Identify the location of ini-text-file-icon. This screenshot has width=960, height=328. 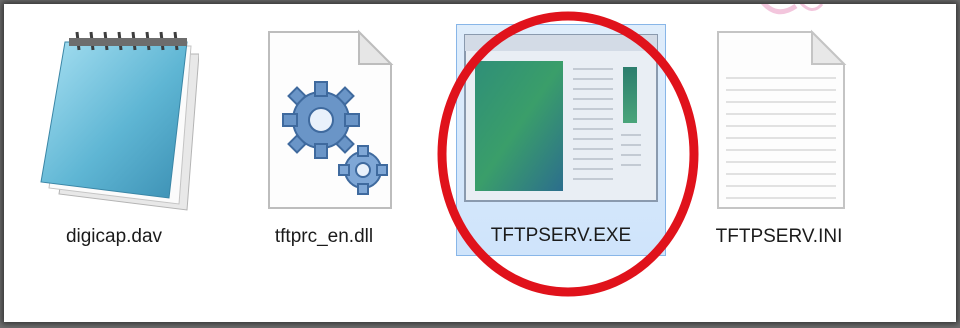
(782, 119).